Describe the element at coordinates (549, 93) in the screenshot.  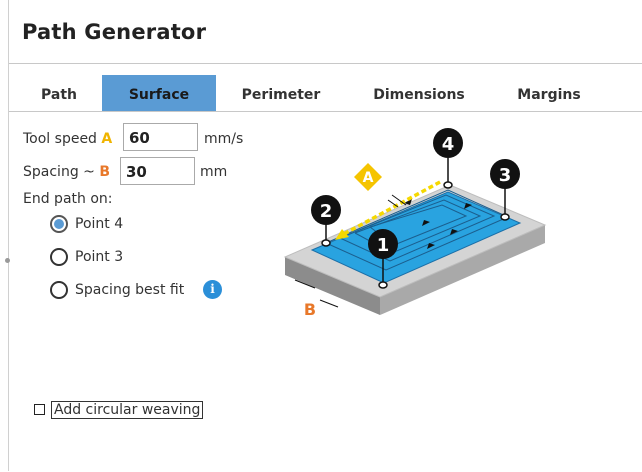
I see `tab-margins: Margins` at that location.